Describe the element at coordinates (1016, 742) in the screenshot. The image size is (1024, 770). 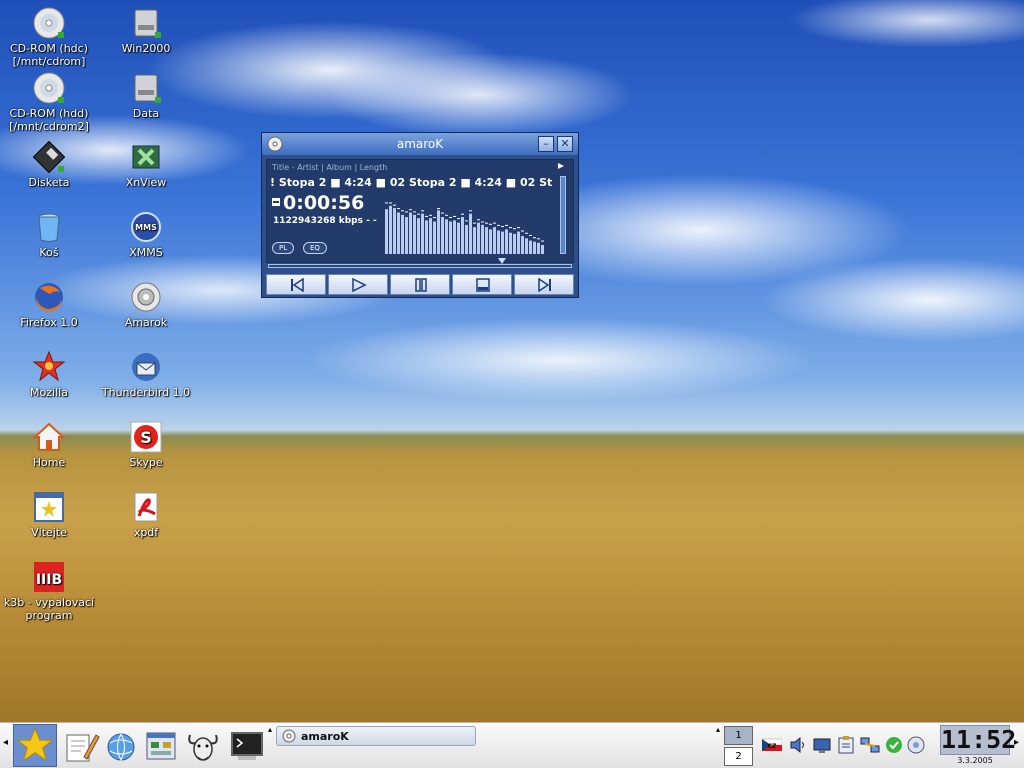
I see `panel-hide-right-arrow: ▸` at that location.